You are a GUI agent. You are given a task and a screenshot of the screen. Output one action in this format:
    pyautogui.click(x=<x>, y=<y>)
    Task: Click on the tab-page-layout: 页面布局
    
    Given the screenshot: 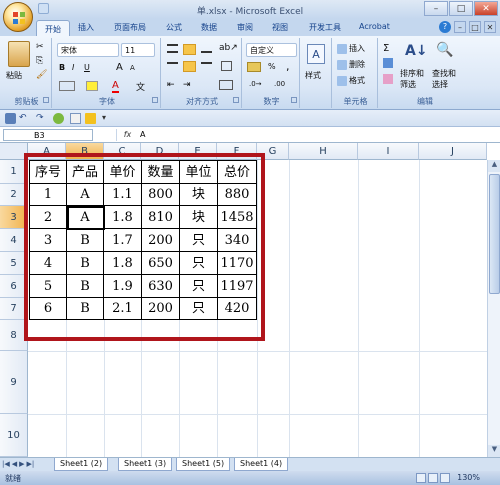 What is the action you would take?
    pyautogui.click(x=130, y=27)
    